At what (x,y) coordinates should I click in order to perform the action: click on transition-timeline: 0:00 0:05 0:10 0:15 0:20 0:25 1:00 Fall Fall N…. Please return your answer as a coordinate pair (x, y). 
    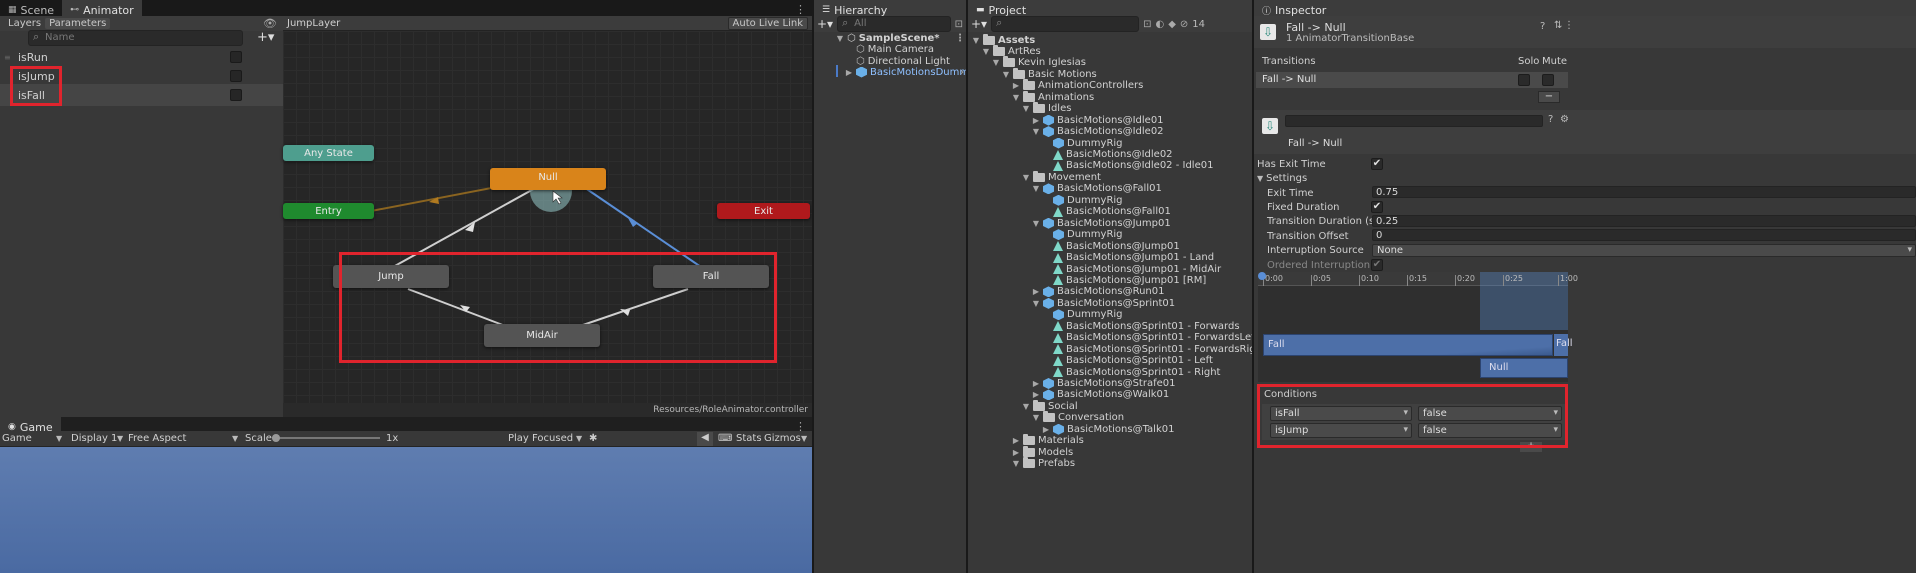
    Looking at the image, I should click on (1418, 327).